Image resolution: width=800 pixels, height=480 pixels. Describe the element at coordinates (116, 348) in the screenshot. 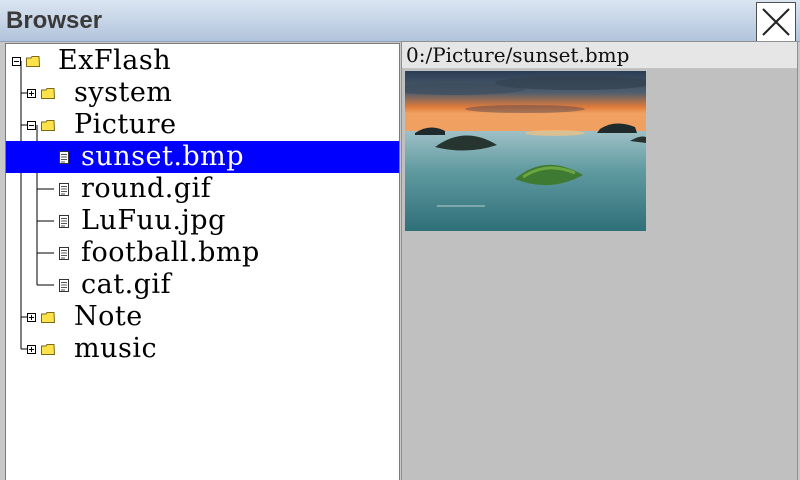

I see `tree-item-label: music` at that location.